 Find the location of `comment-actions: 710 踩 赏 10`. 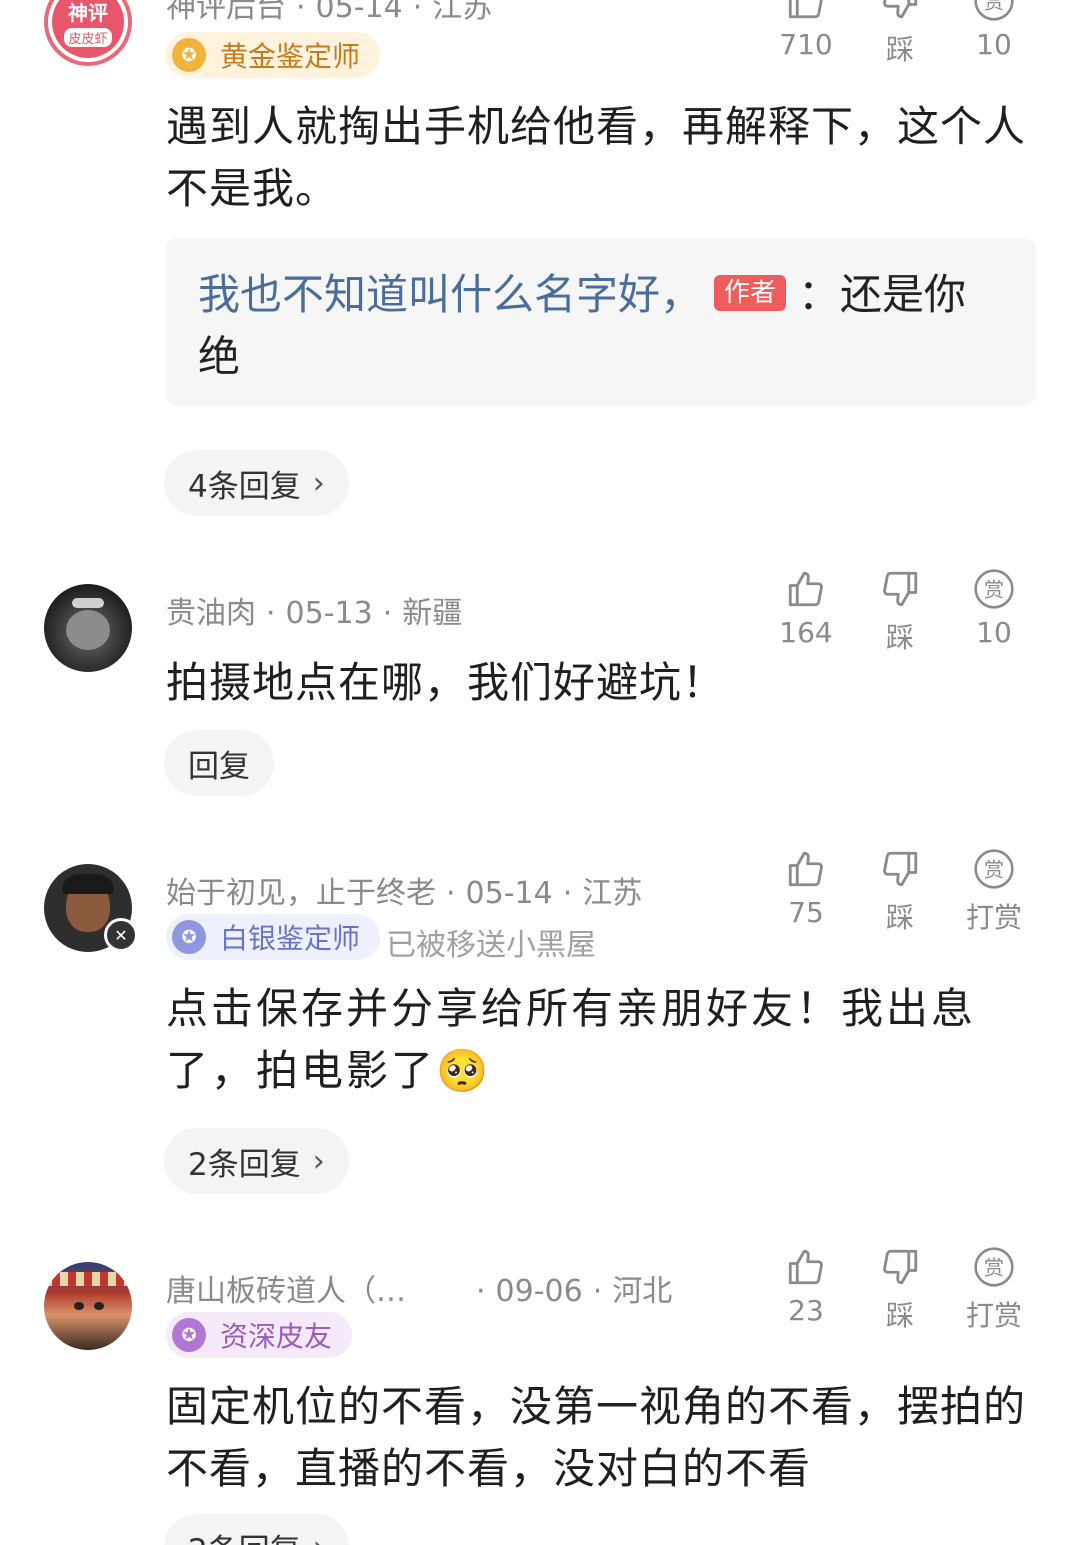

comment-actions: 710 踩 赏 10 is located at coordinates (910, 34).